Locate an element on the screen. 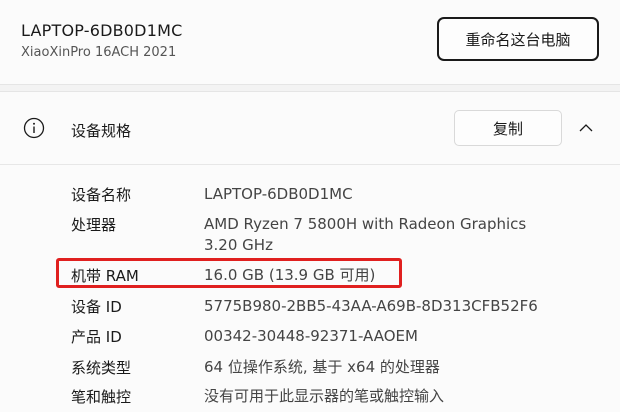 The height and width of the screenshot is (412, 620). spec-label: 设备名称 is located at coordinates (101, 195).